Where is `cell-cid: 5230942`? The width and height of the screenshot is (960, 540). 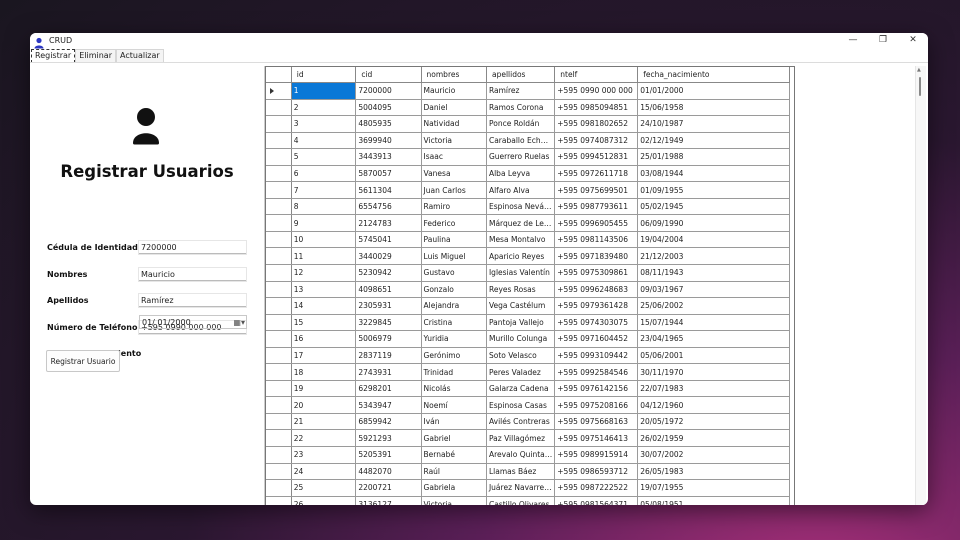 cell-cid: 5230942 is located at coordinates (388, 273).